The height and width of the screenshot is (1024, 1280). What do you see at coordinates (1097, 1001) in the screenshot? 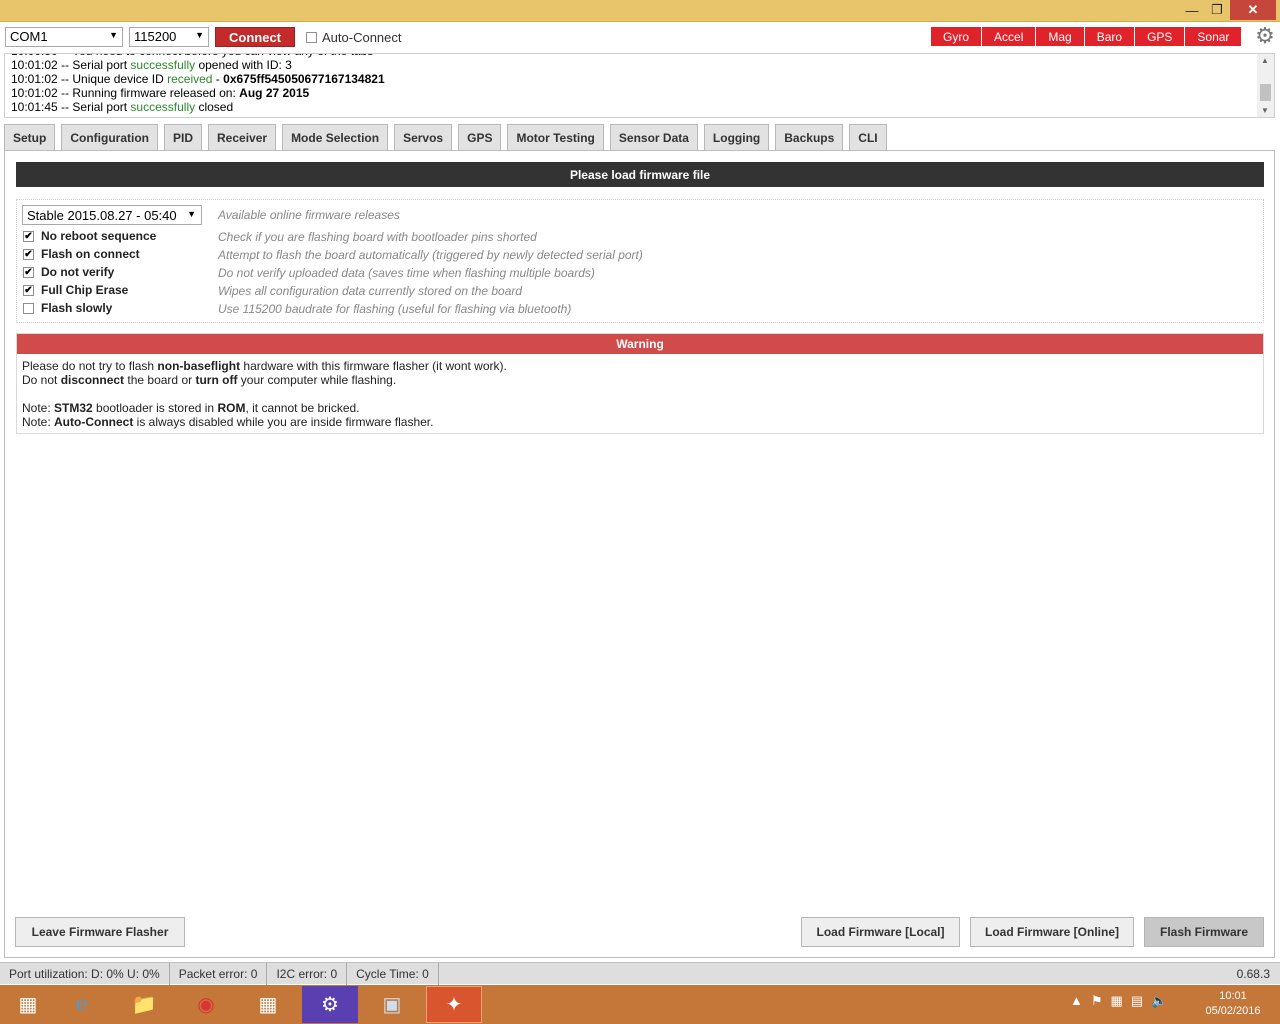
I see `action-center-icon: ⚑` at bounding box center [1097, 1001].